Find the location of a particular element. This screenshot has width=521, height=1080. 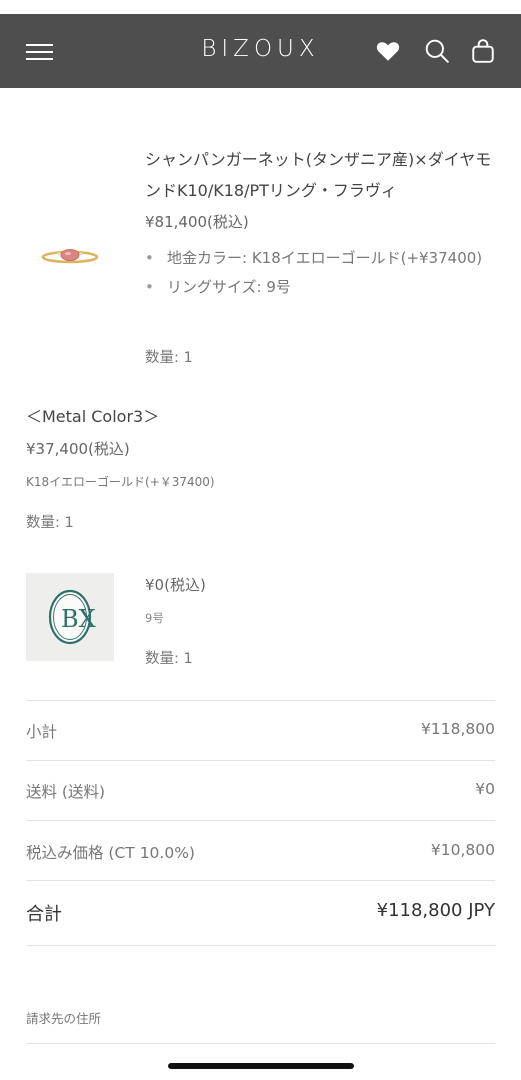

home-indicator is located at coordinates (261, 1066).